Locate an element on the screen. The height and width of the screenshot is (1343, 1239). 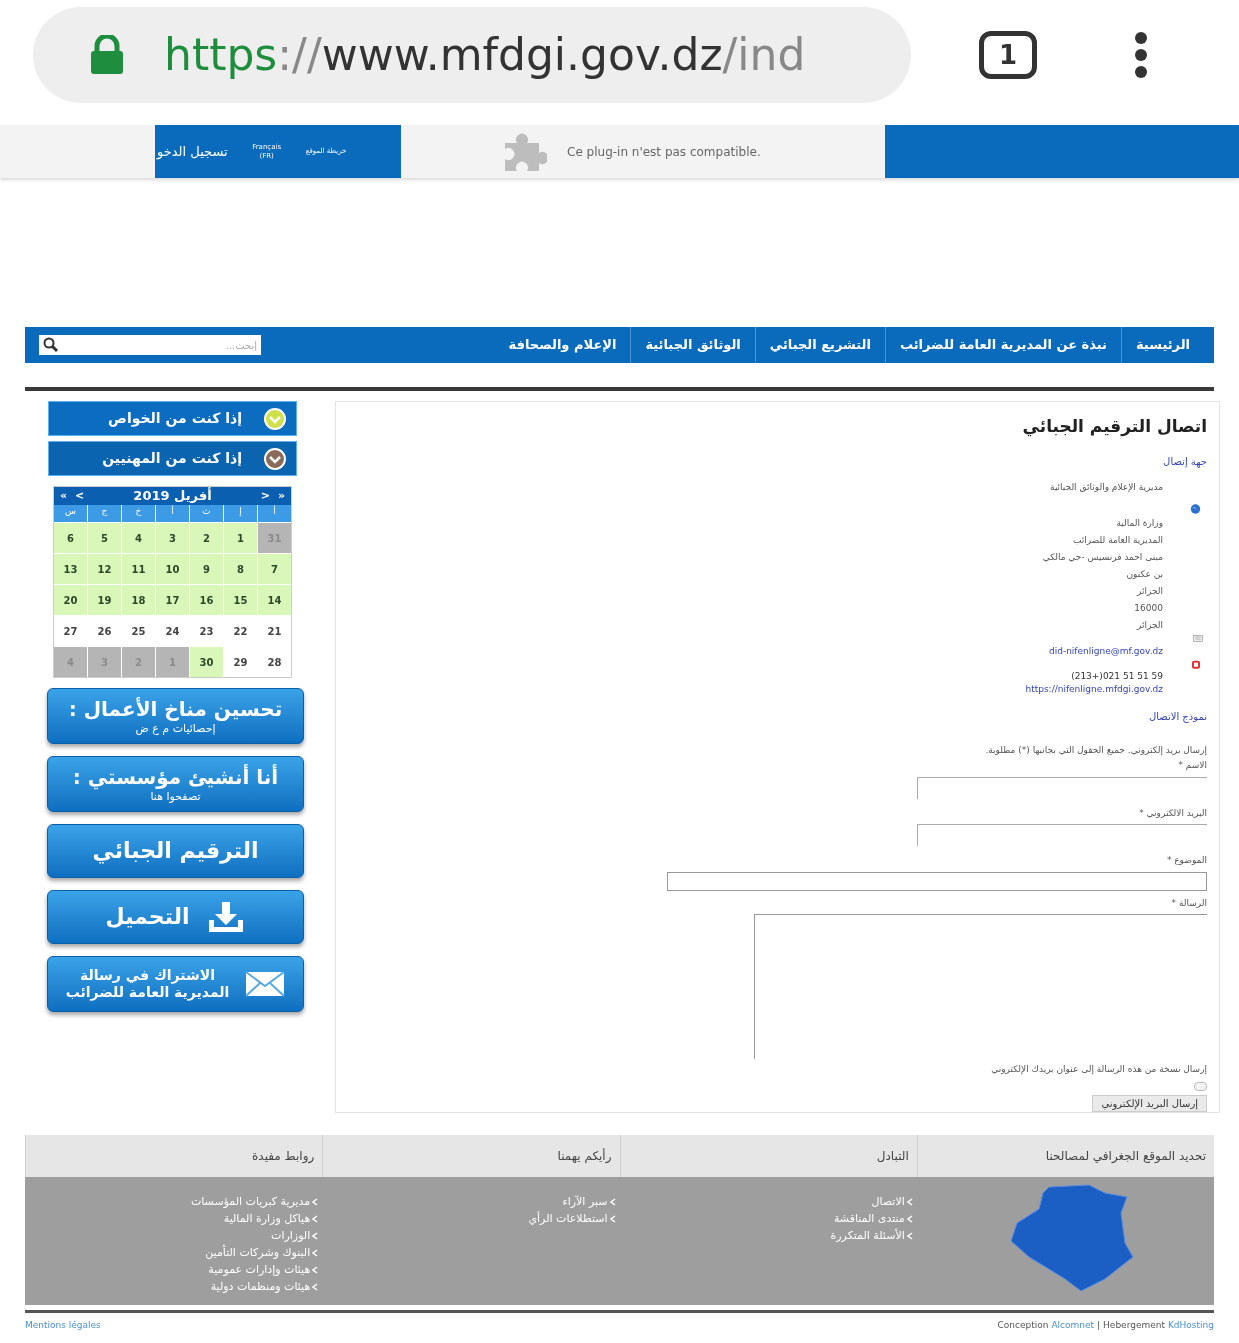
nav-link: الإعلام والصحافة is located at coordinates (562, 345).